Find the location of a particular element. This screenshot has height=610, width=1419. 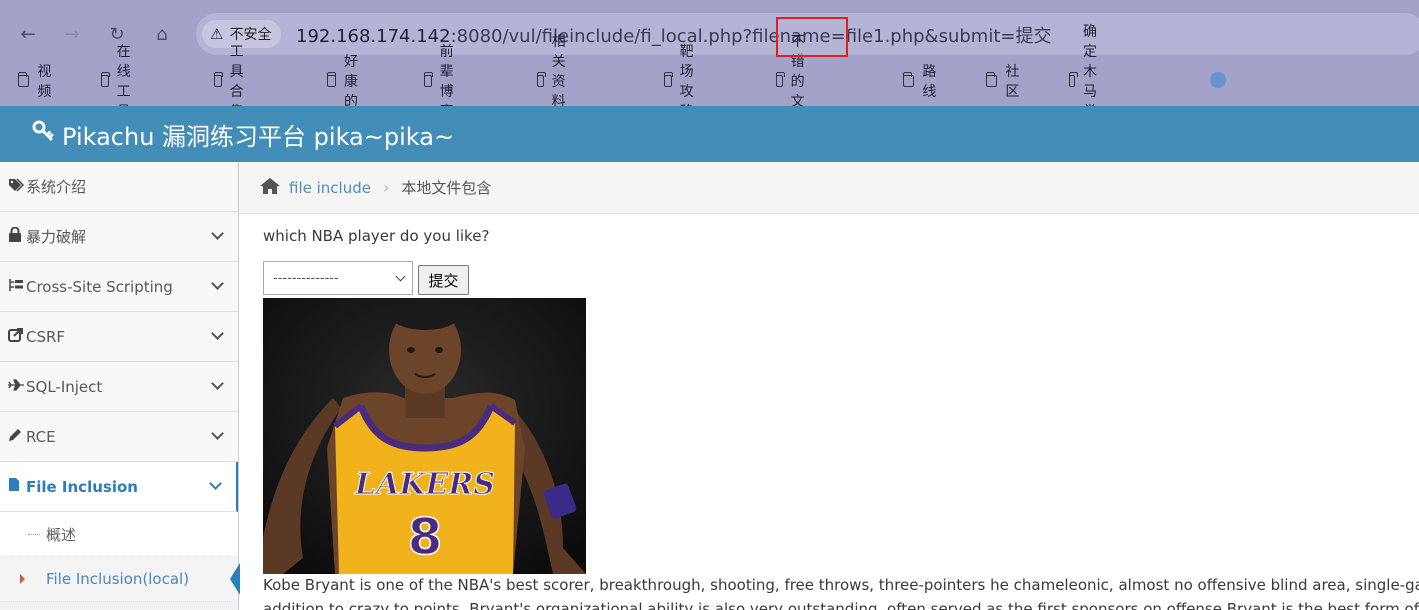

sidebar-subitem-label: File Inclusion(local) is located at coordinates (118, 579).